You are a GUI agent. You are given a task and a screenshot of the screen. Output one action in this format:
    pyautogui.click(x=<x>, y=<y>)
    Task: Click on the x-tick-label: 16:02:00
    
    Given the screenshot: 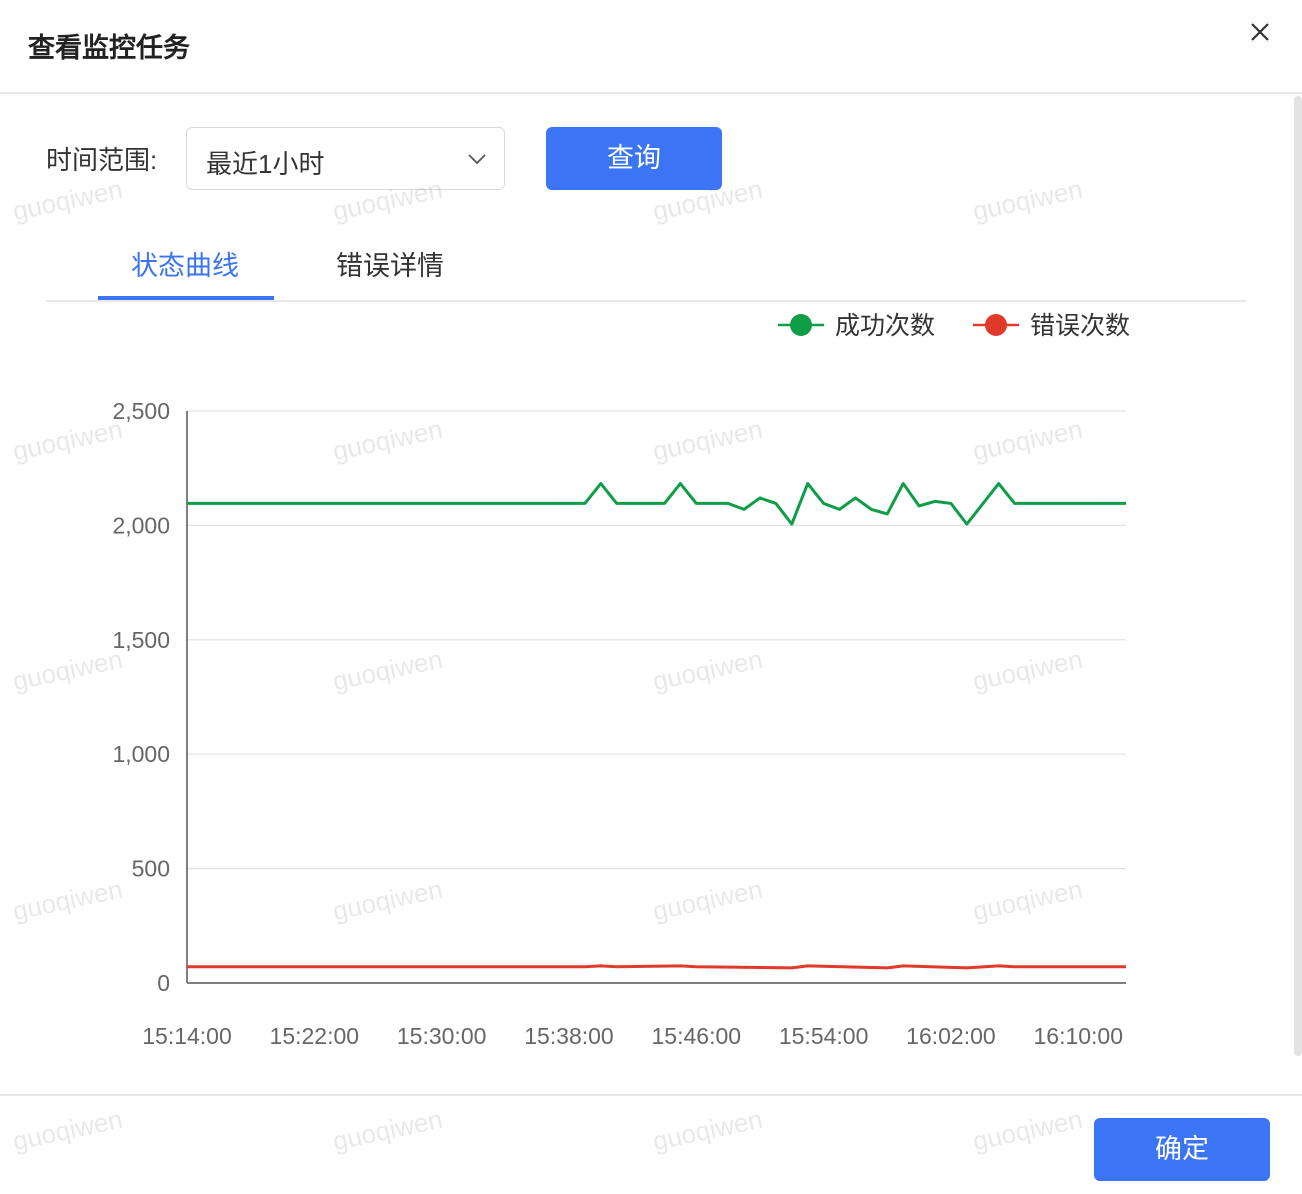 What is the action you would take?
    pyautogui.click(x=951, y=1036)
    